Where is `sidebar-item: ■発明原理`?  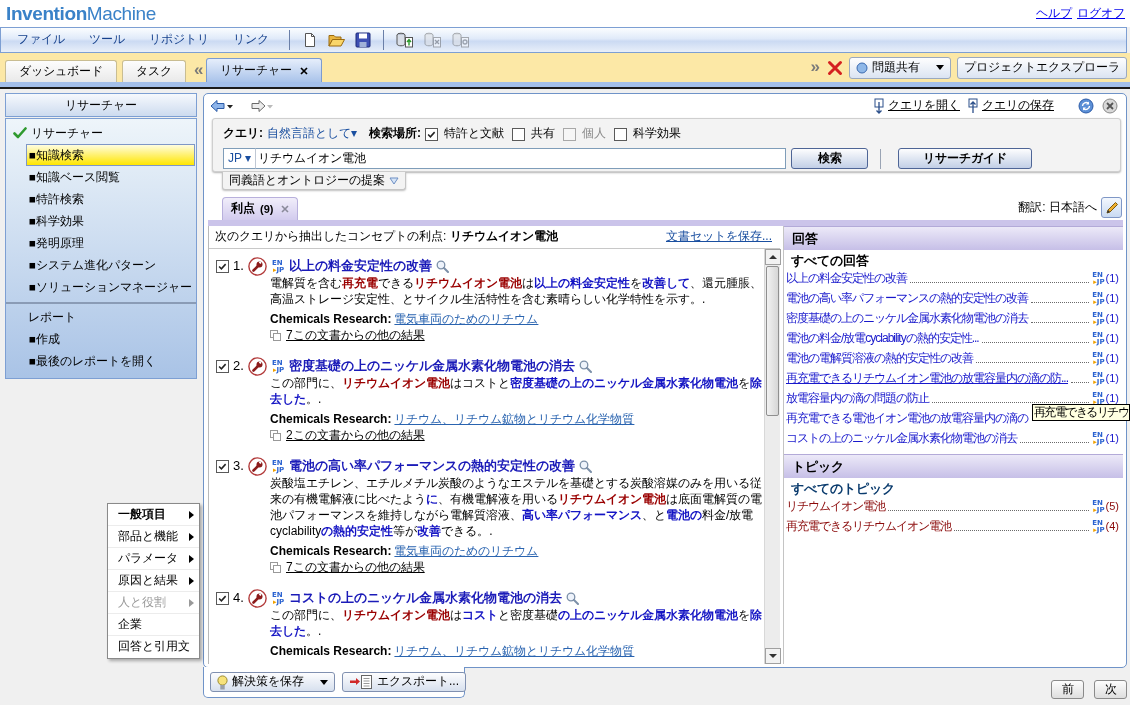
sidebar-item: ■発明原理 is located at coordinates (110, 243).